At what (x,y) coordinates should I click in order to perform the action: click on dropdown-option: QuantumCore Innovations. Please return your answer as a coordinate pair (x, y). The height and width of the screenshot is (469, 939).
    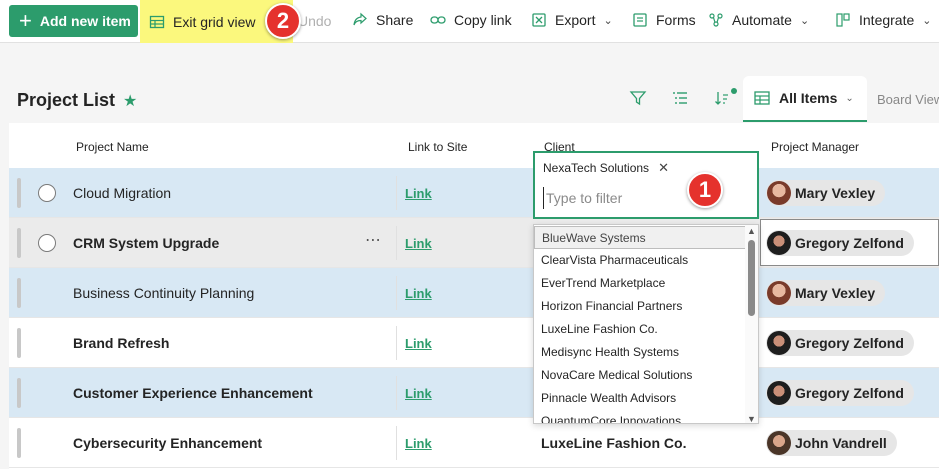
    Looking at the image, I should click on (640, 416).